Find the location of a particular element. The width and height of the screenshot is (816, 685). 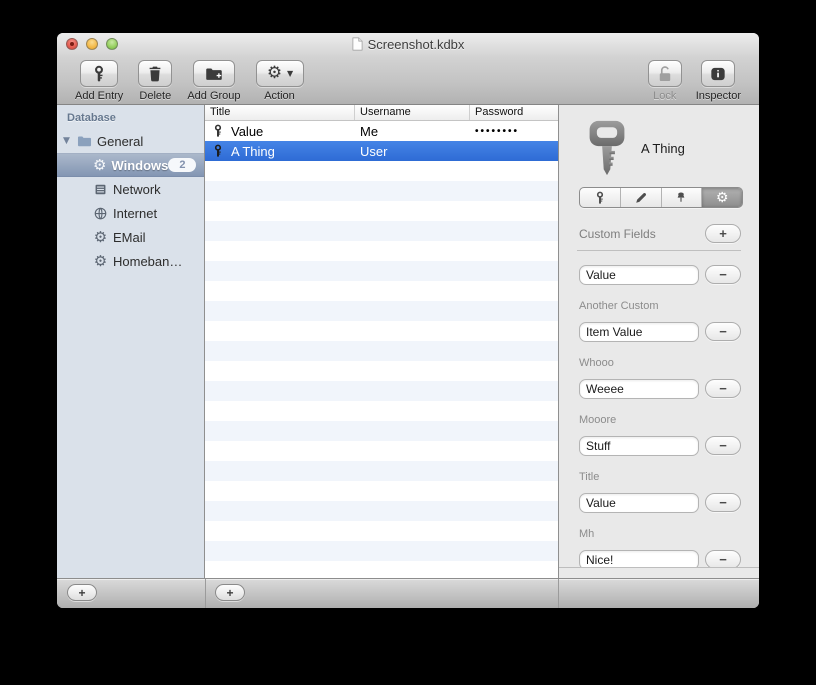

custom-fields-title: Custom Fields is located at coordinates (617, 233).